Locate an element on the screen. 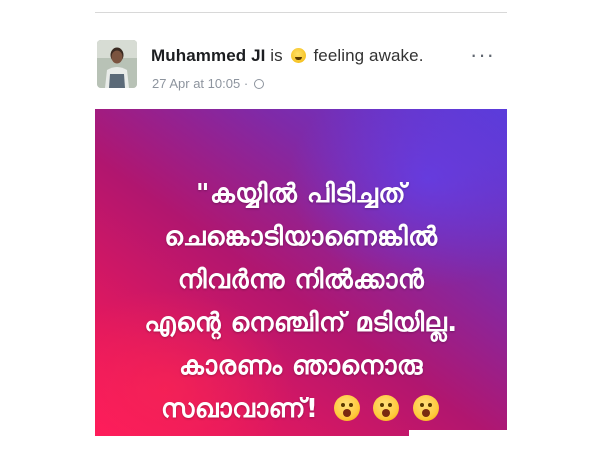 The width and height of the screenshot is (600, 450). avatar is located at coordinates (117, 64).